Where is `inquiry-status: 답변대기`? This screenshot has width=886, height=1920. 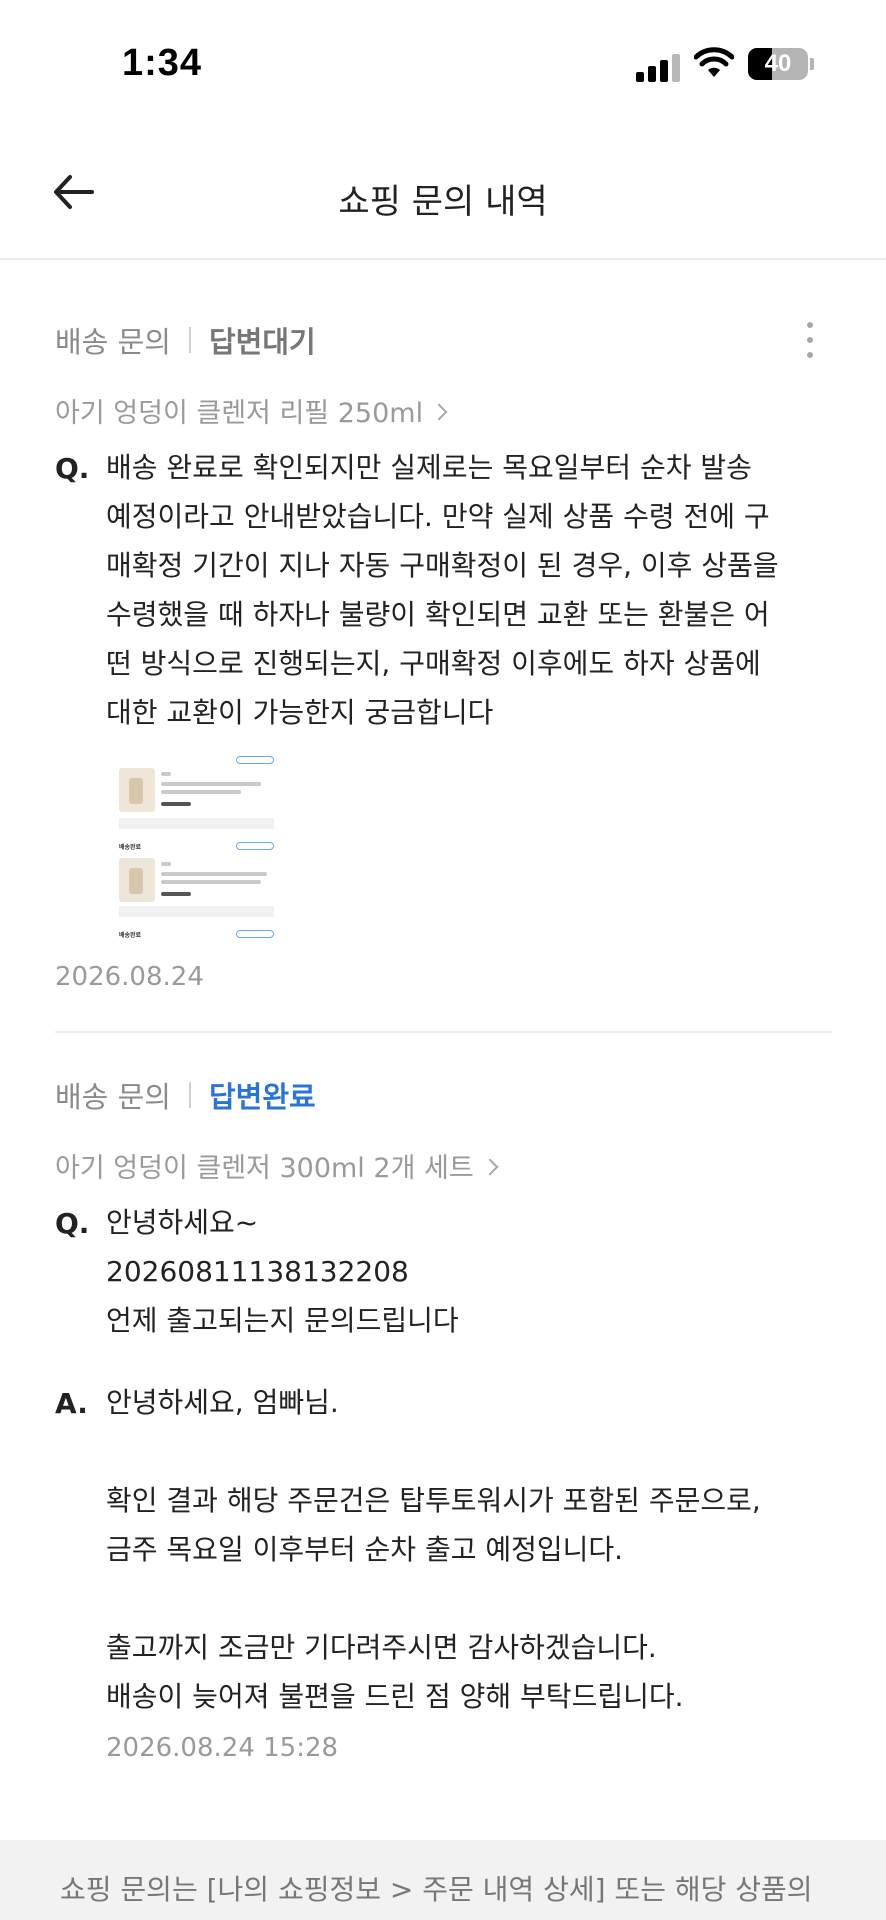
inquiry-status: 답변대기 is located at coordinates (262, 342).